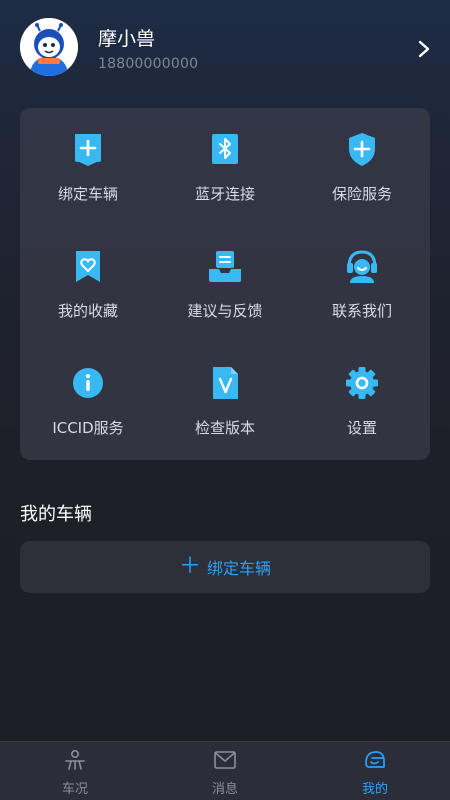 This screenshot has width=450, height=800. Describe the element at coordinates (189, 566) in the screenshot. I see `plus-icon: ＋` at that location.